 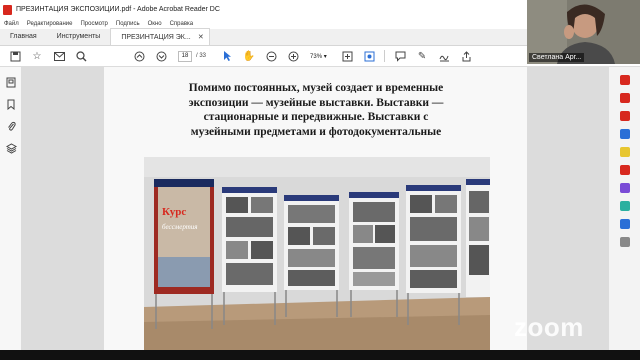 What do you see at coordinates (624, 170) in the screenshot?
I see `organize-pages-icon` at bounding box center [624, 170].